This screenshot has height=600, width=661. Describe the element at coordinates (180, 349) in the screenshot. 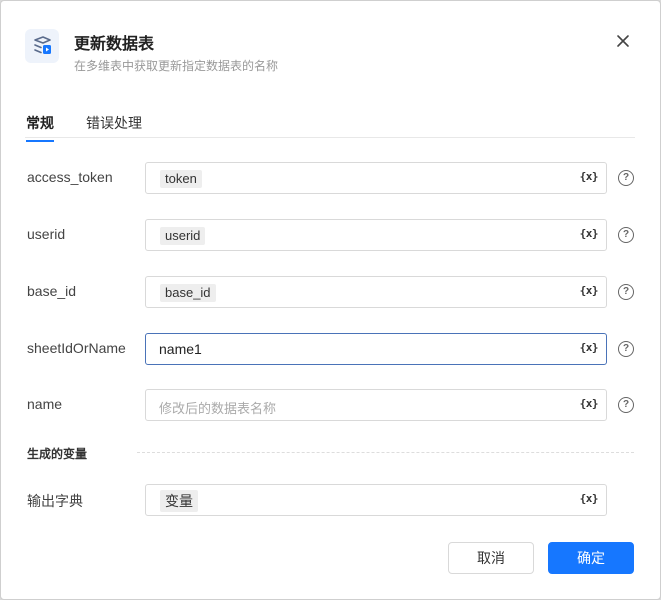

I see `input-value: name1` at that location.